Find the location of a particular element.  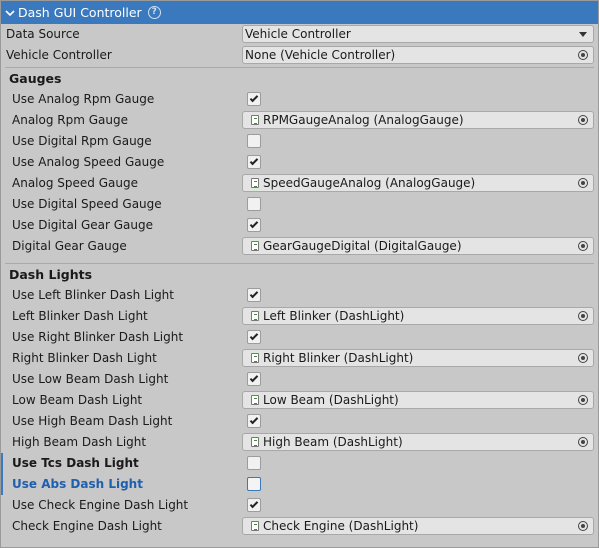

use-low-beam-dash-light-row: Use Low Beam Dash Light is located at coordinates (299, 379).